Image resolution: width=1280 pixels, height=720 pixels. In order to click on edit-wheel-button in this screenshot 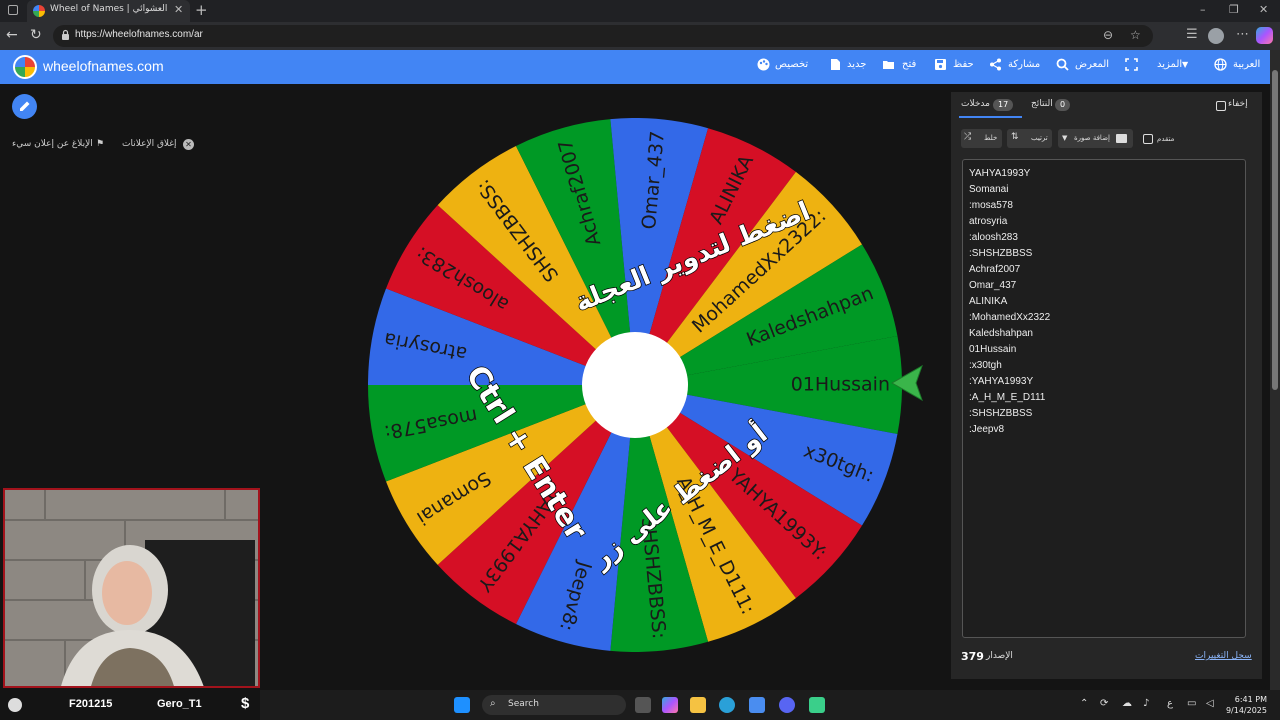, I will do `click(24, 106)`.